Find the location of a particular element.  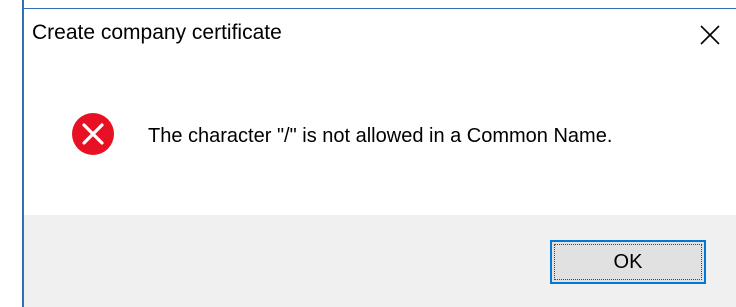

dialog-title: Create company certificate is located at coordinates (157, 32).